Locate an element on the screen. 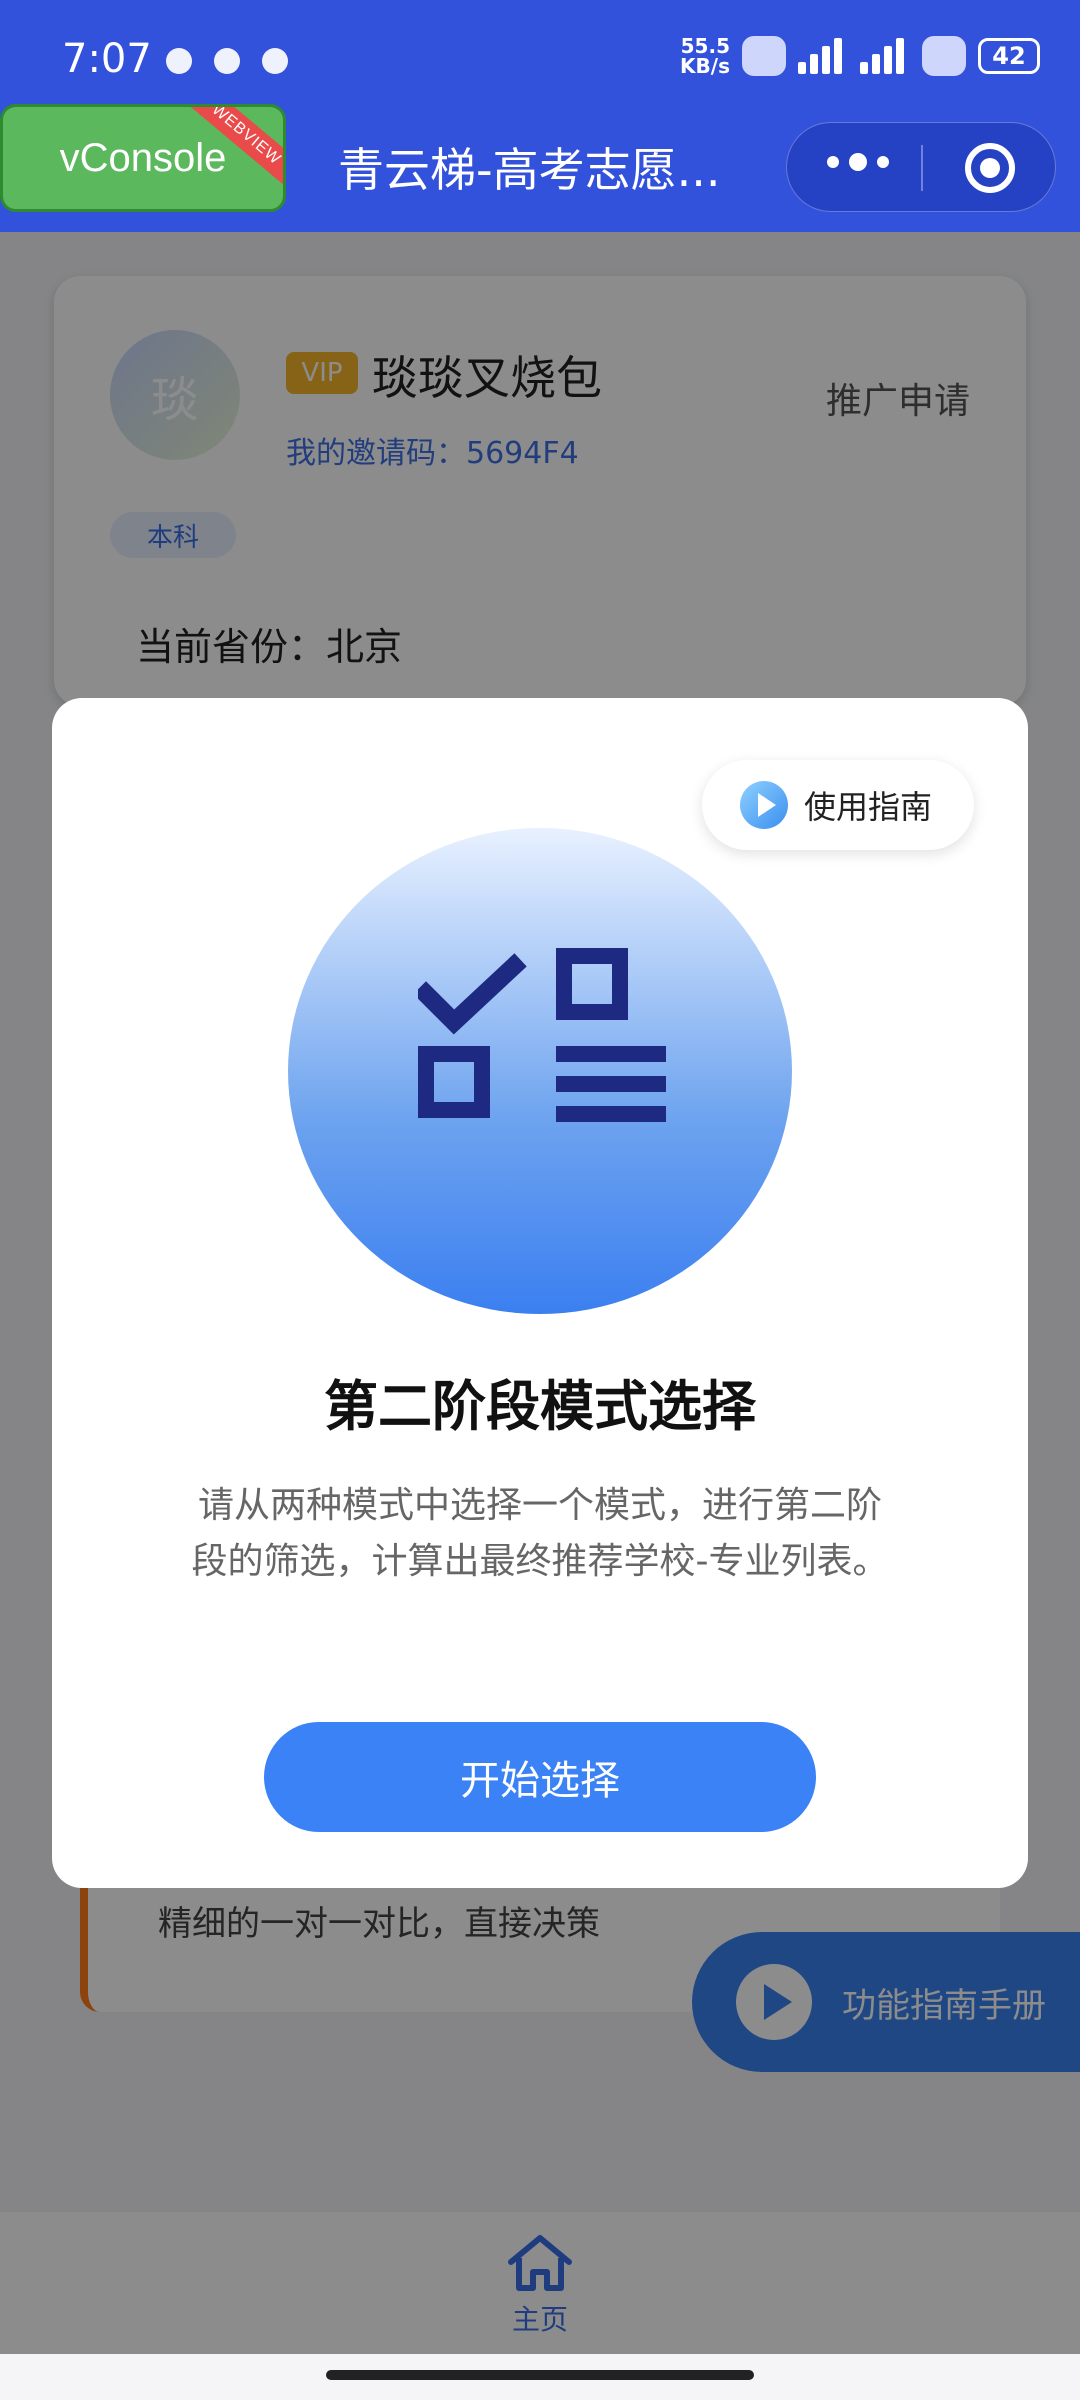 Image resolution: width=1080 pixels, height=2400 pixels. miniprogram-capsule is located at coordinates (921, 167).